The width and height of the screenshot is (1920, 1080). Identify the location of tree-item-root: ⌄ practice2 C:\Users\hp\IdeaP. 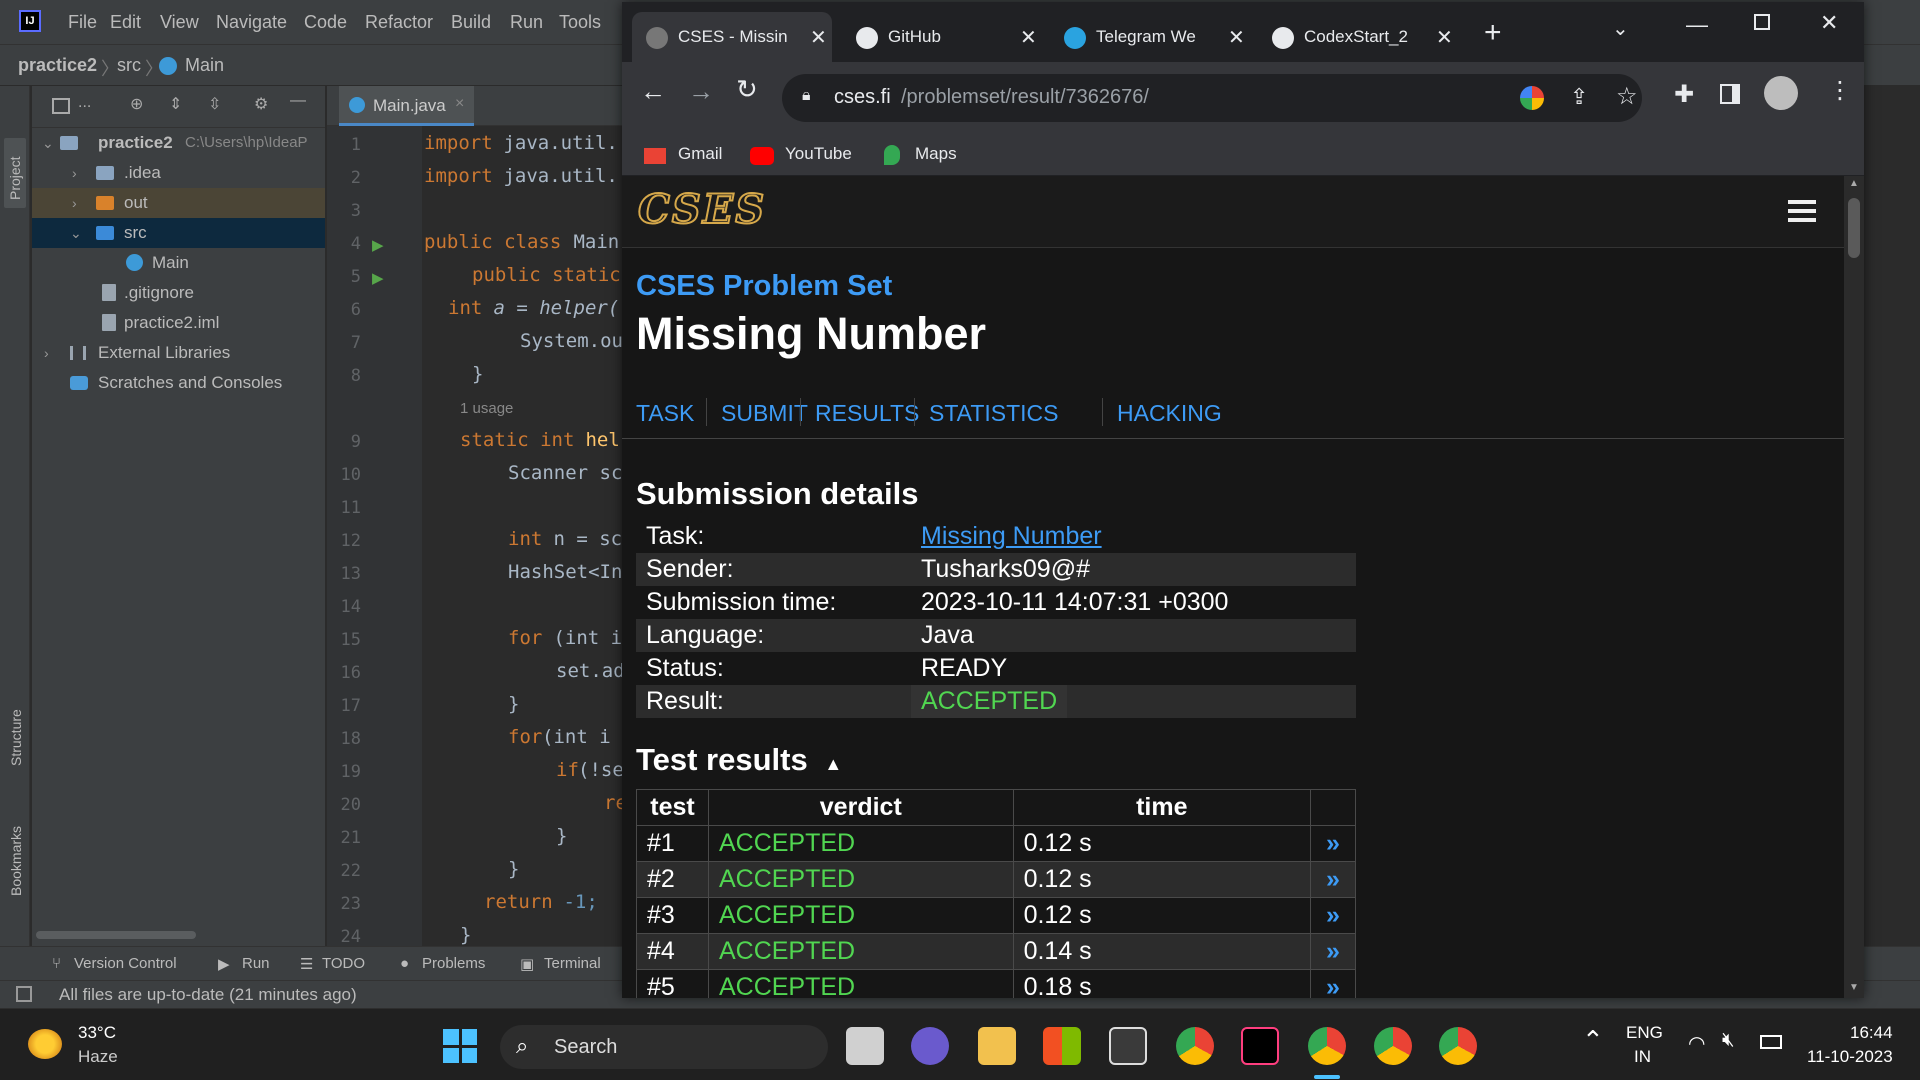
(178, 143).